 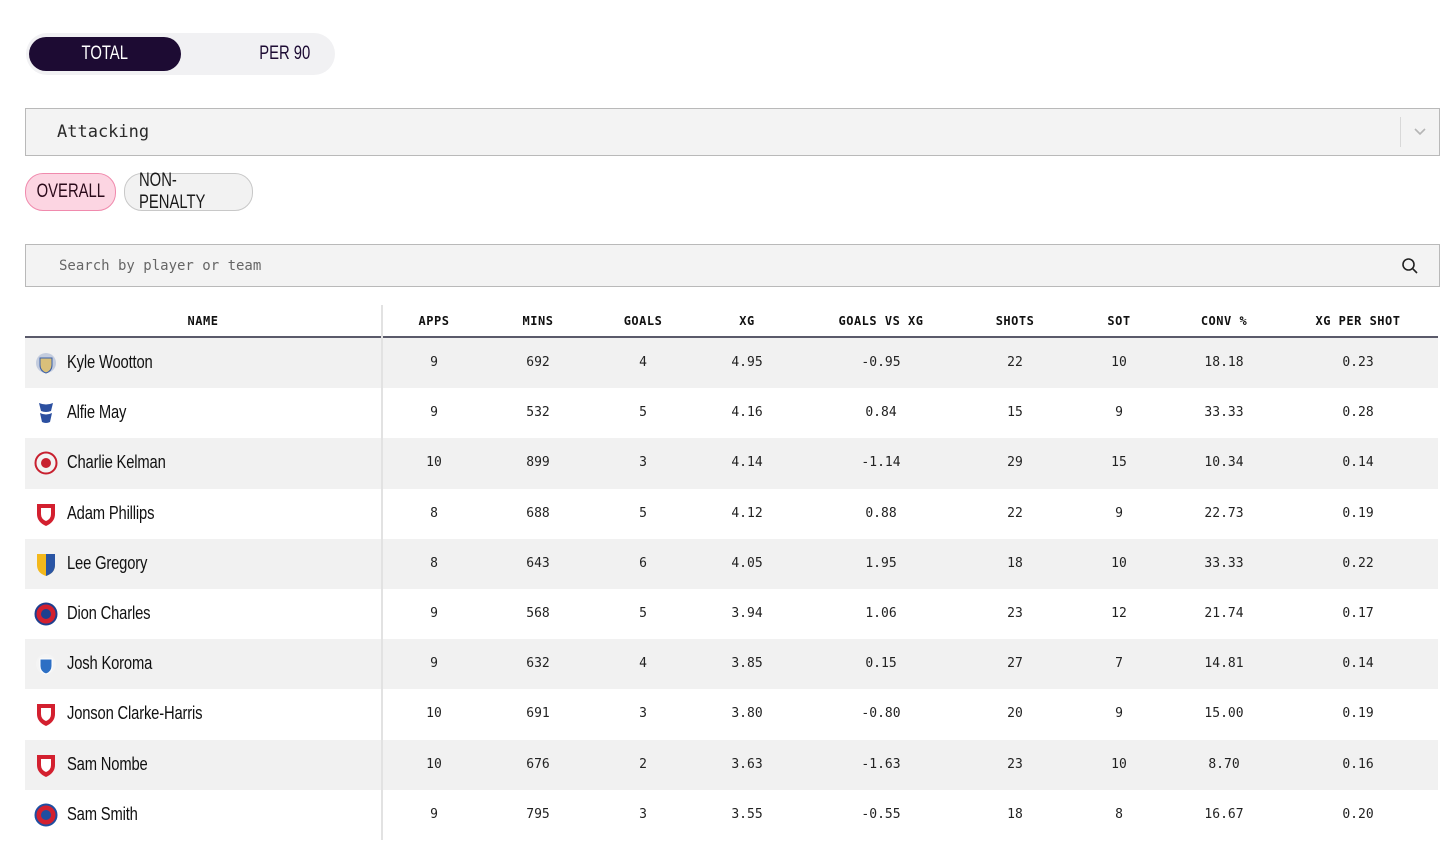 I want to click on column-header-apps: APPS, so click(x=434, y=321).